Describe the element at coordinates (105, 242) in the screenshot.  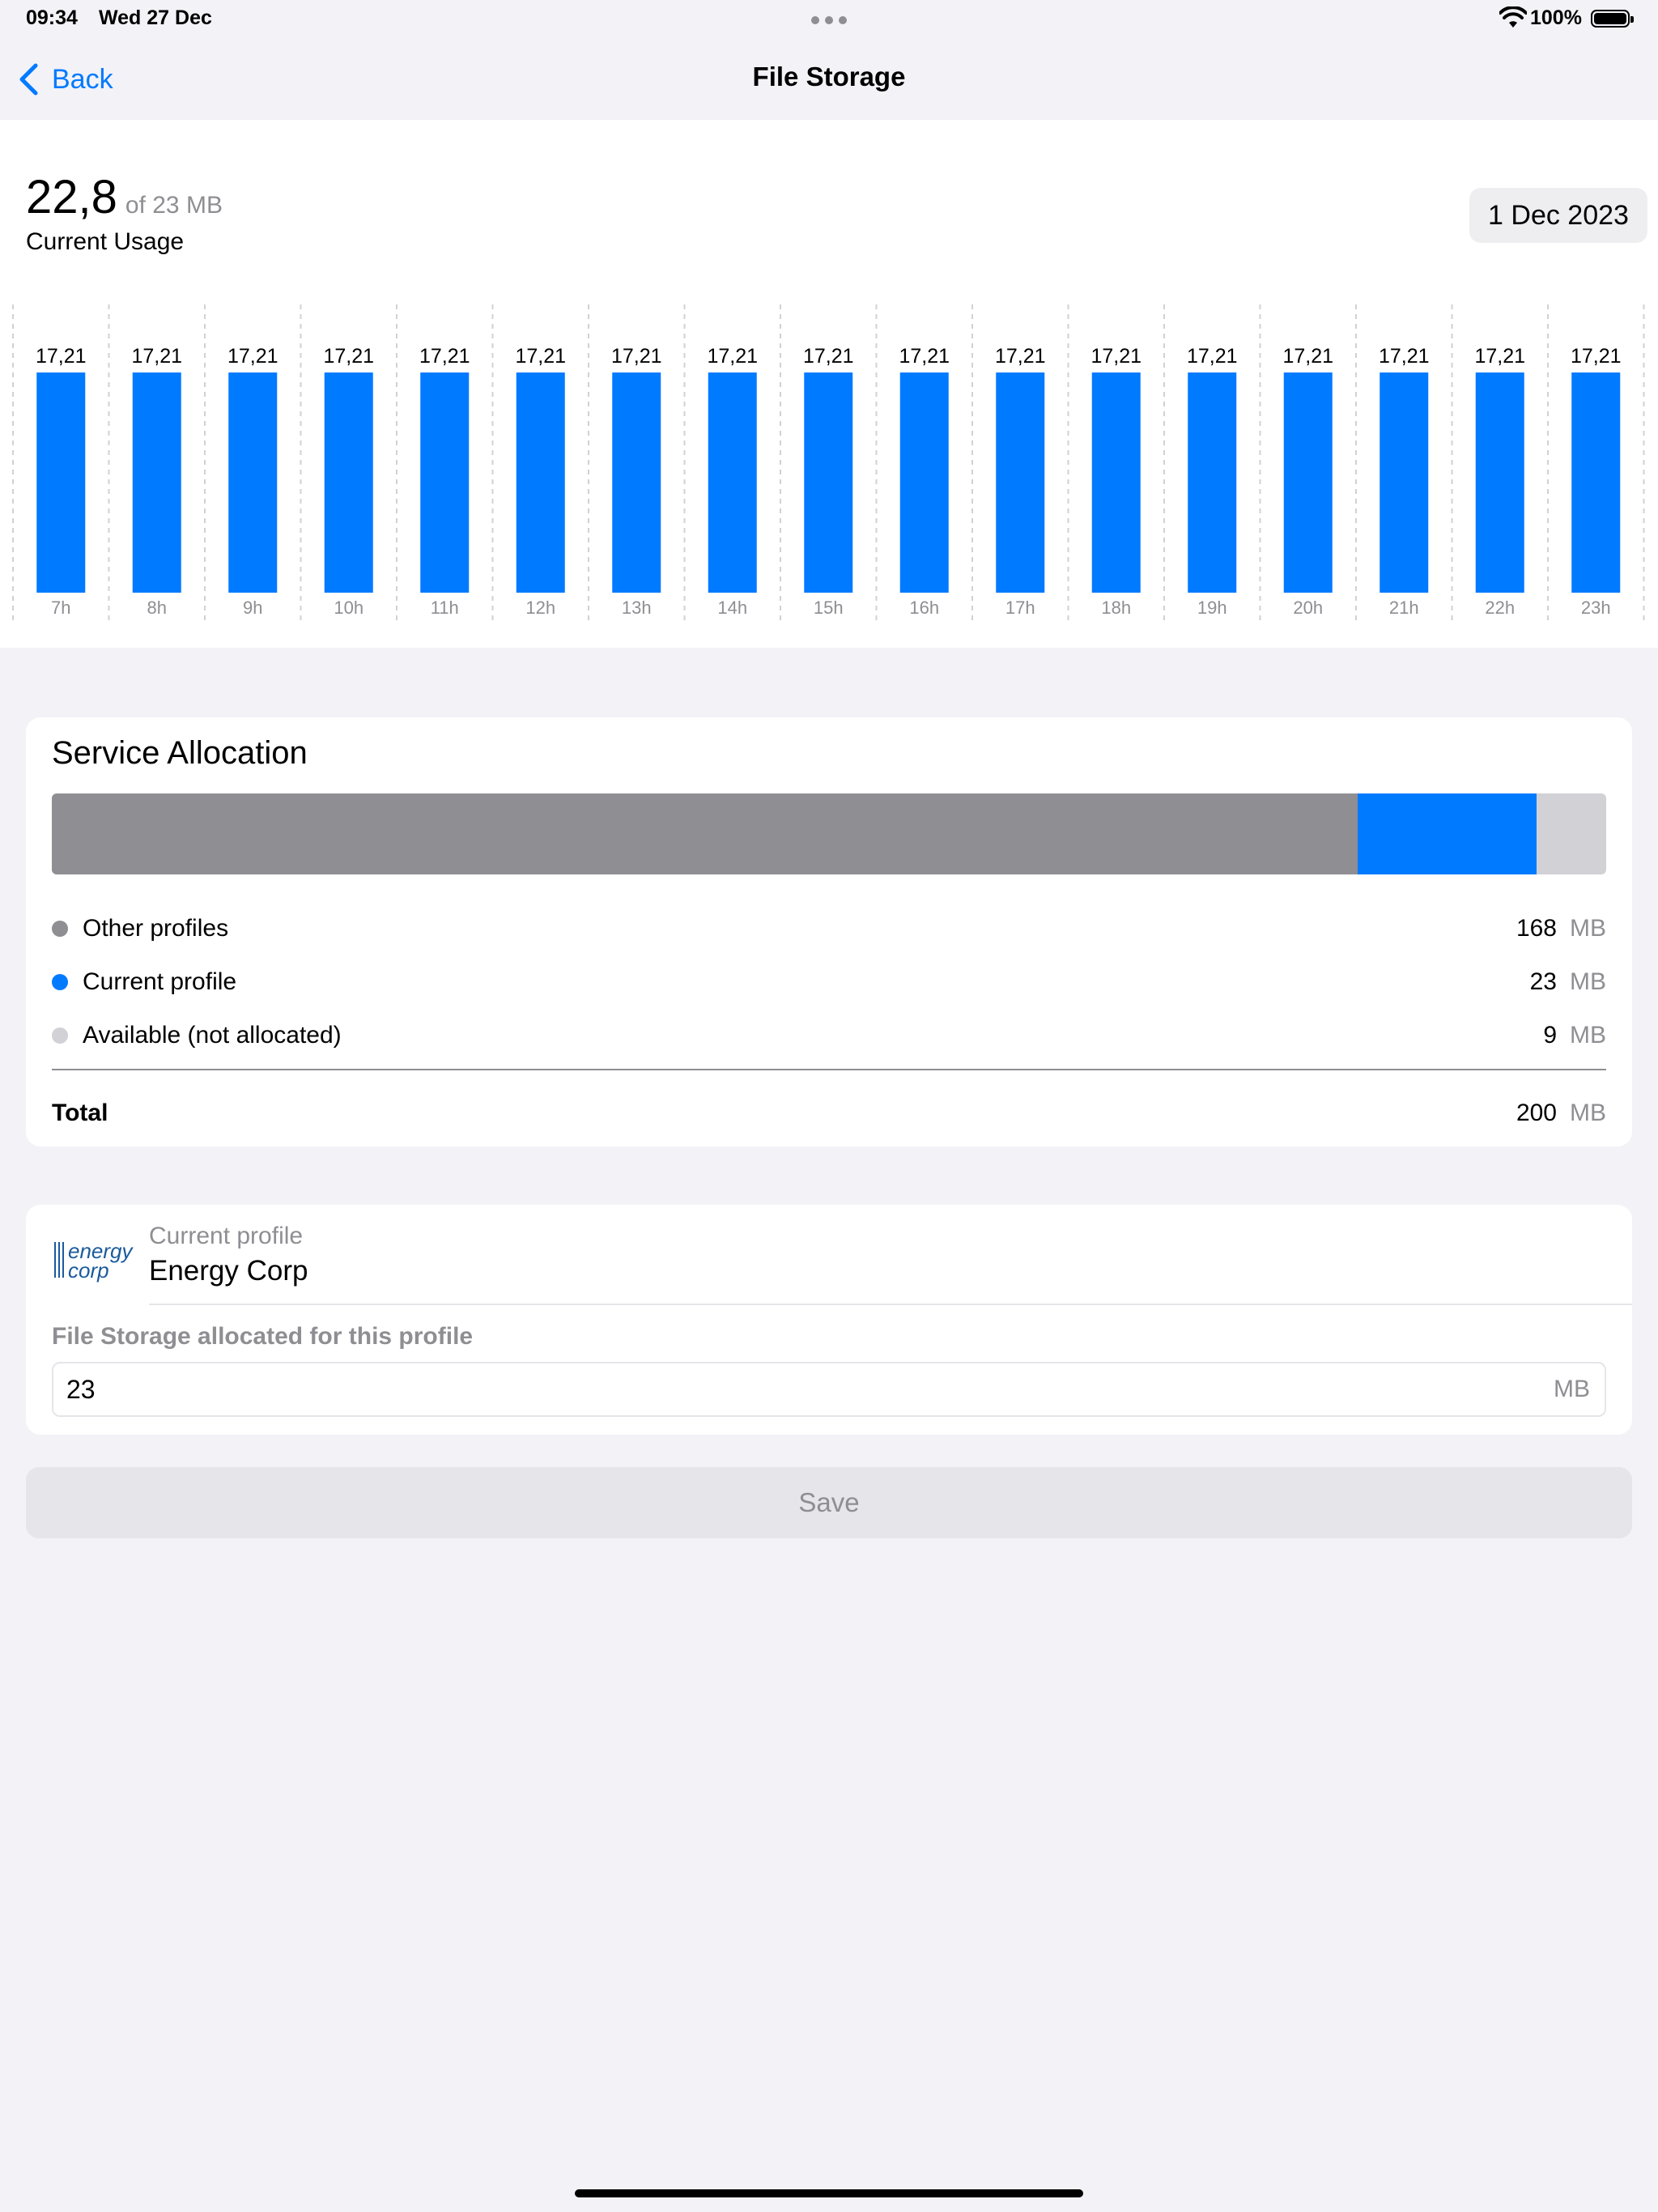
I see `usage-label: Current Usage` at that location.